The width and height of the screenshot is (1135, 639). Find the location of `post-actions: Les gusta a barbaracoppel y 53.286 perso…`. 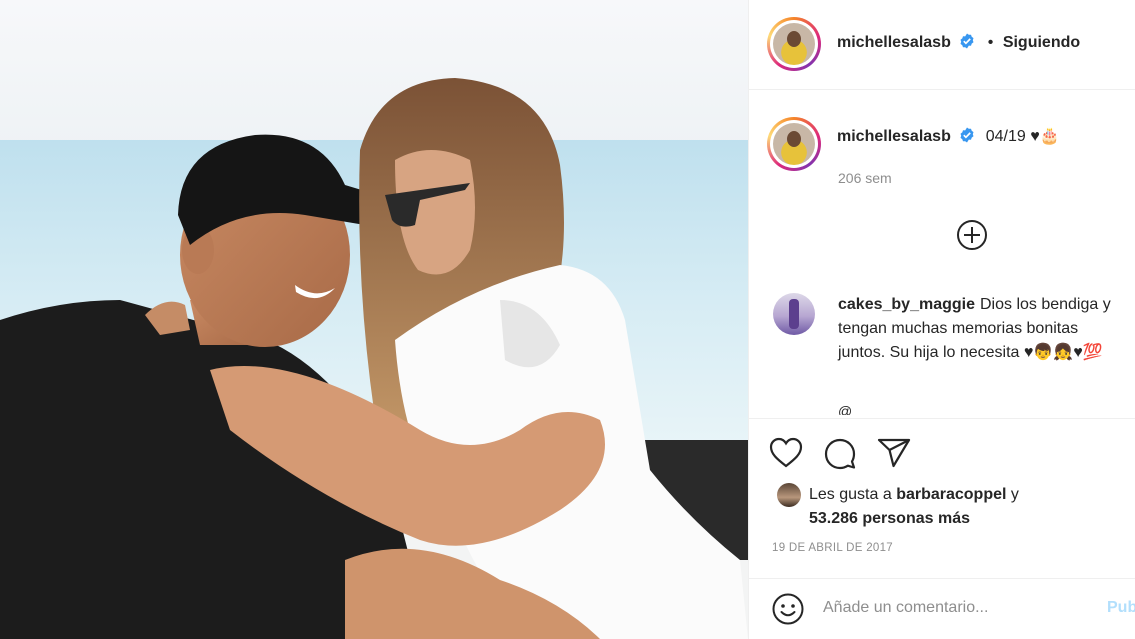

post-actions: Les gusta a barbaracoppel y 53.286 perso… is located at coordinates (942, 498).